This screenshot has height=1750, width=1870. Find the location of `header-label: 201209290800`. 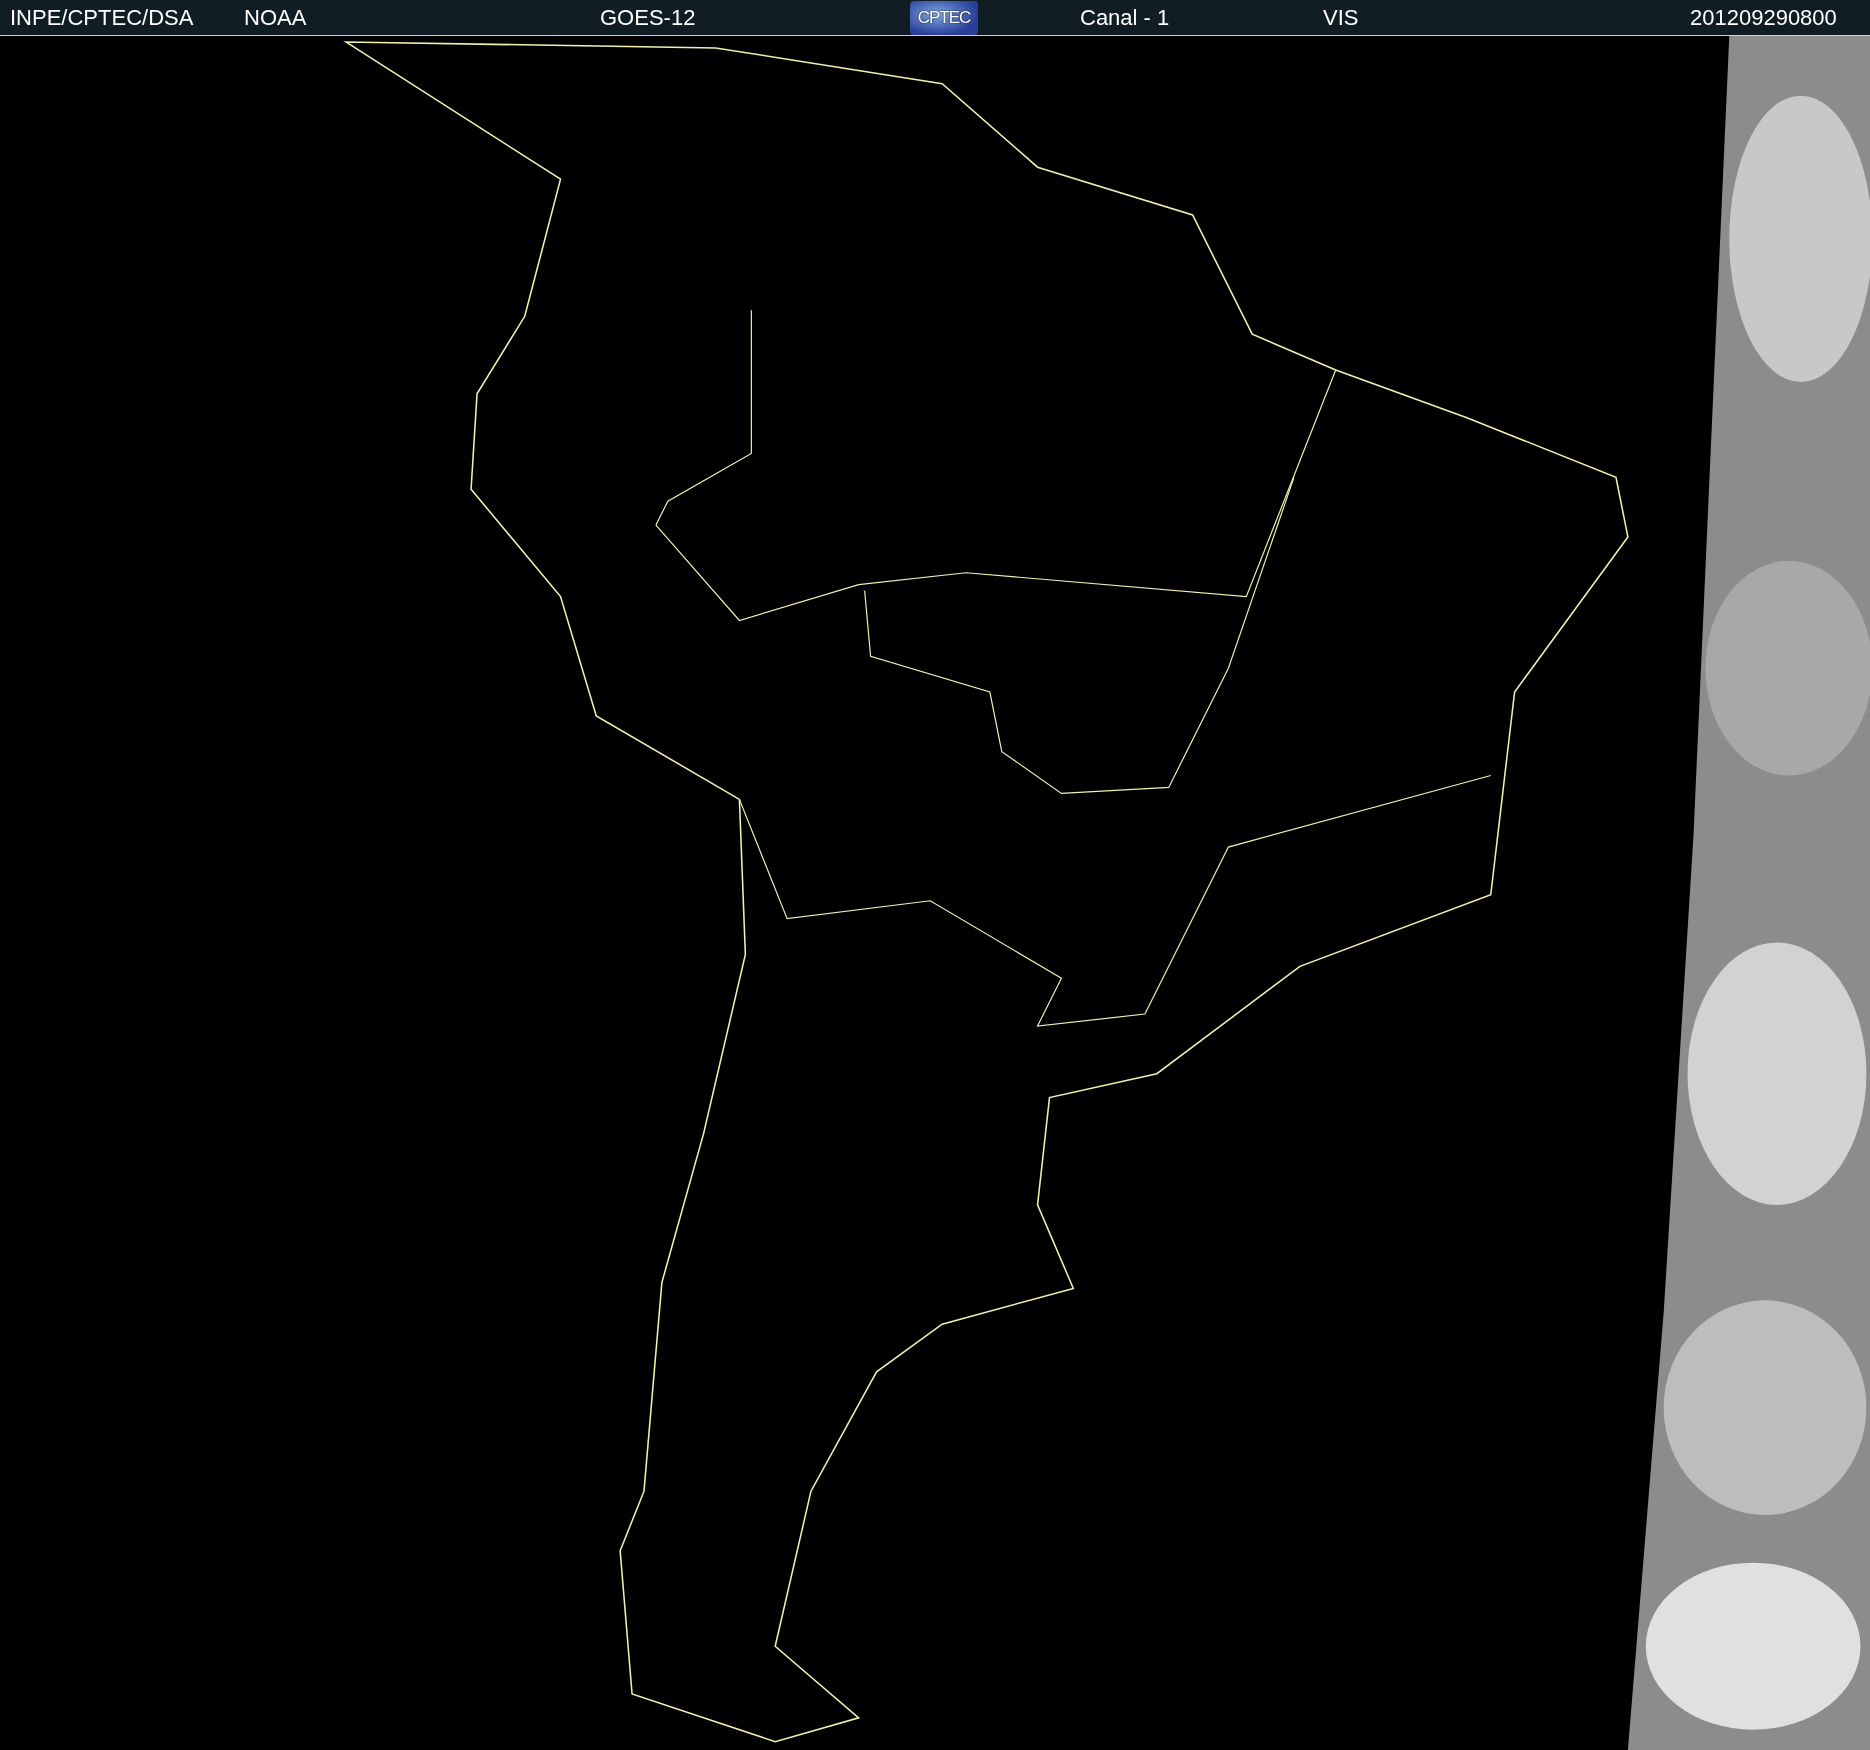

header-label: 201209290800 is located at coordinates (1763, 17).